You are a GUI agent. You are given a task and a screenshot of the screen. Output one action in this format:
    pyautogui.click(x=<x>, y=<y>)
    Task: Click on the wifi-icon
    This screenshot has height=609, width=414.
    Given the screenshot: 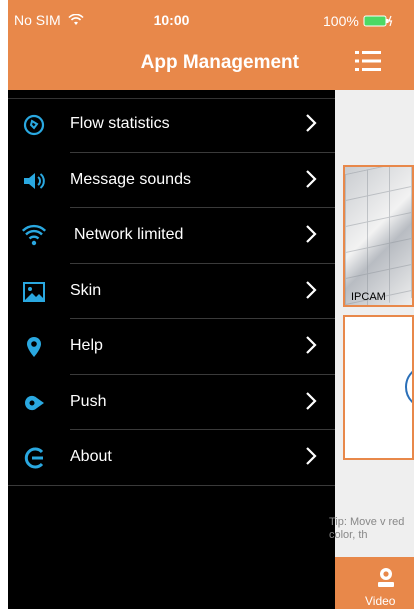 What is the action you would take?
    pyautogui.click(x=34, y=235)
    